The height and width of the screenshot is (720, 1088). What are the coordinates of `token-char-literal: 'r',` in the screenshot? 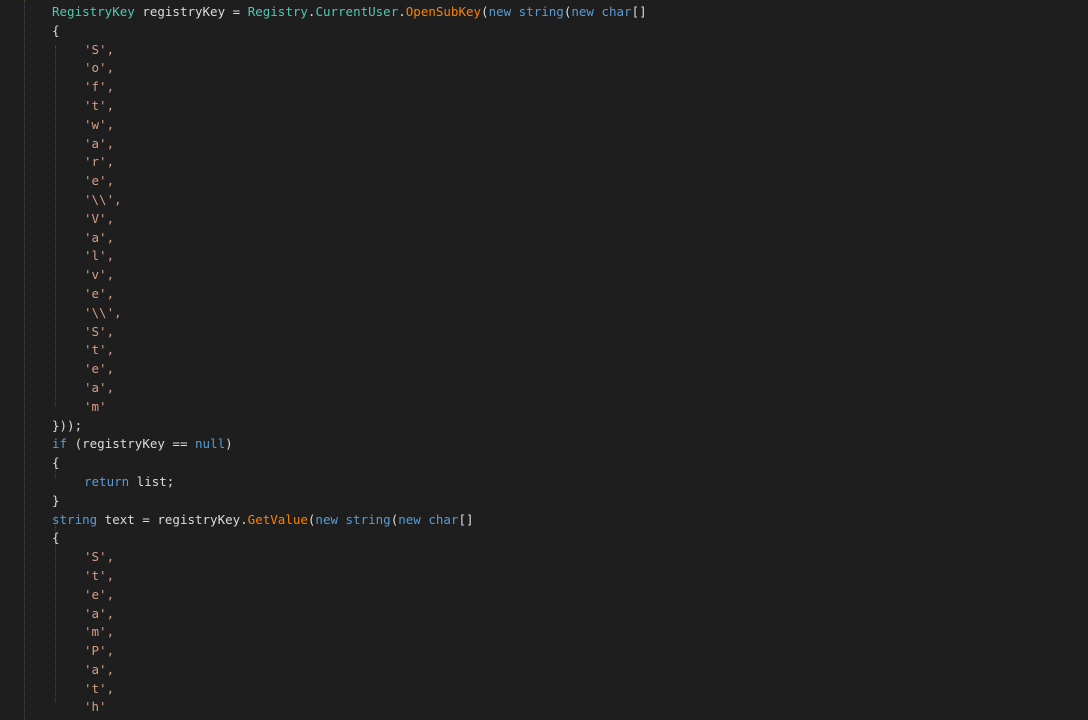 It's located at (99, 162).